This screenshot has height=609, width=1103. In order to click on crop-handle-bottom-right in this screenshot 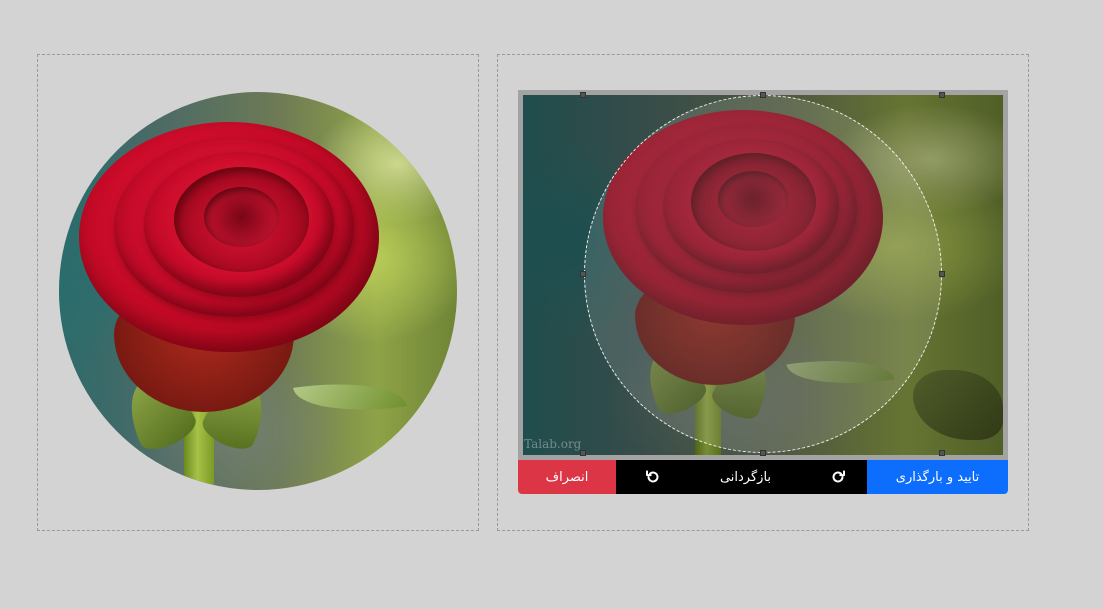, I will do `click(942, 453)`.